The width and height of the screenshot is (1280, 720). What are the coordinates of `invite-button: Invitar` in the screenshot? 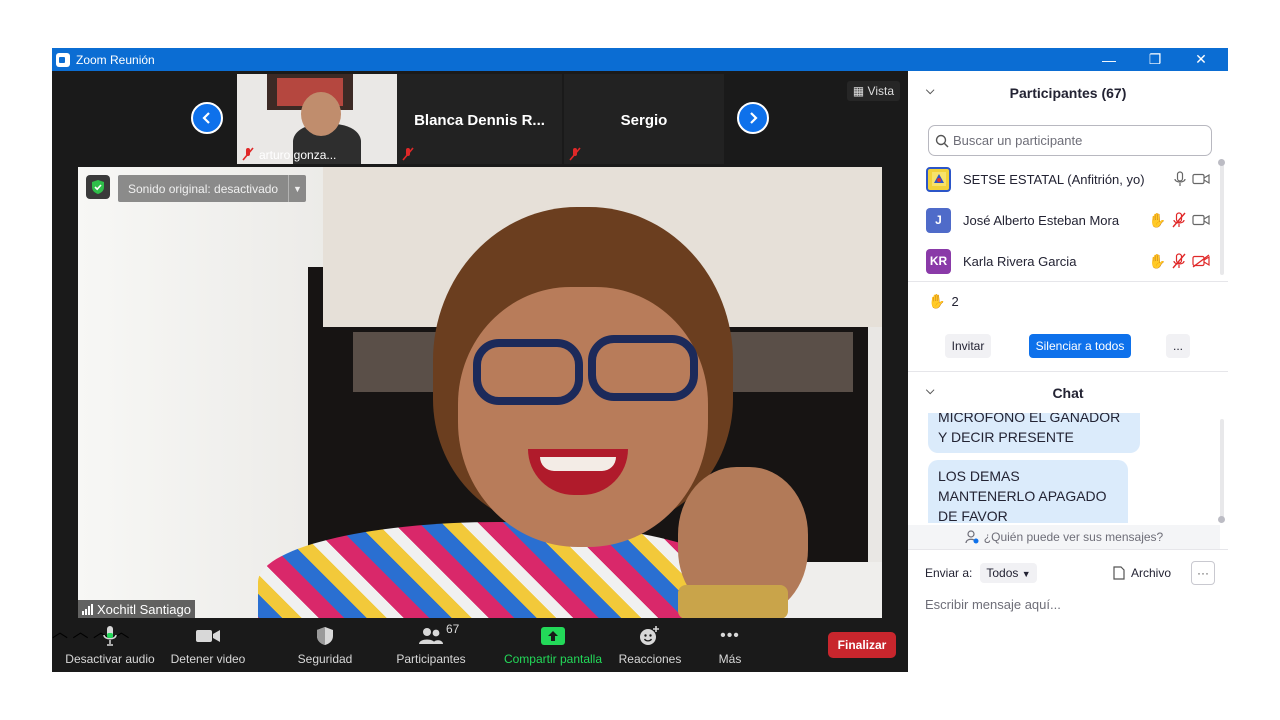 It's located at (968, 346).